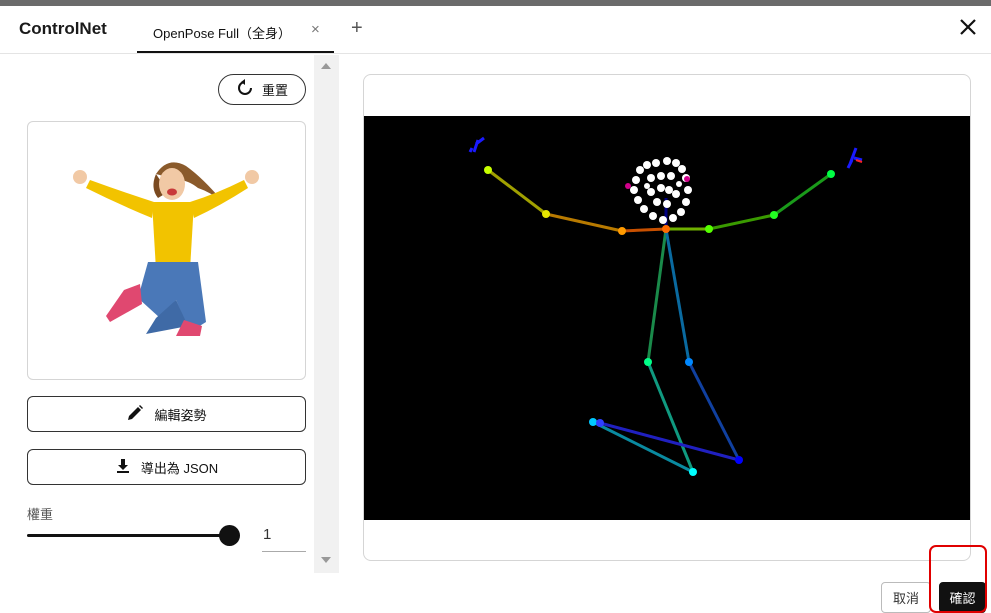 The height and width of the screenshot is (613, 991). What do you see at coordinates (123, 467) in the screenshot?
I see `download-icon` at bounding box center [123, 467].